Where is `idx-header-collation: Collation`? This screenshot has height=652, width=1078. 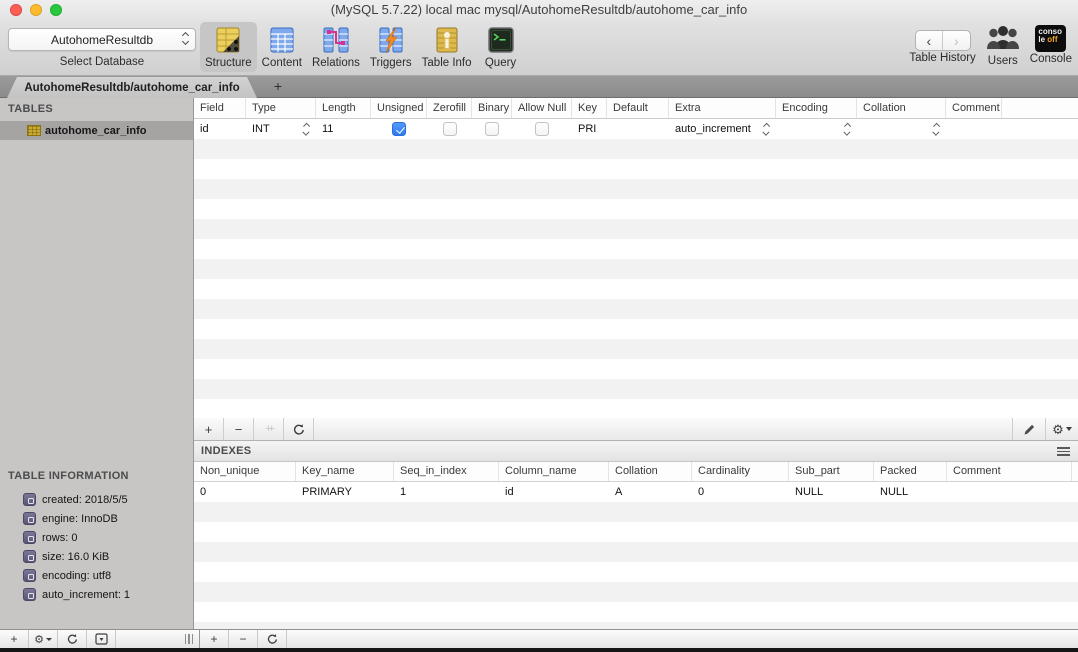 idx-header-collation: Collation is located at coordinates (650, 471).